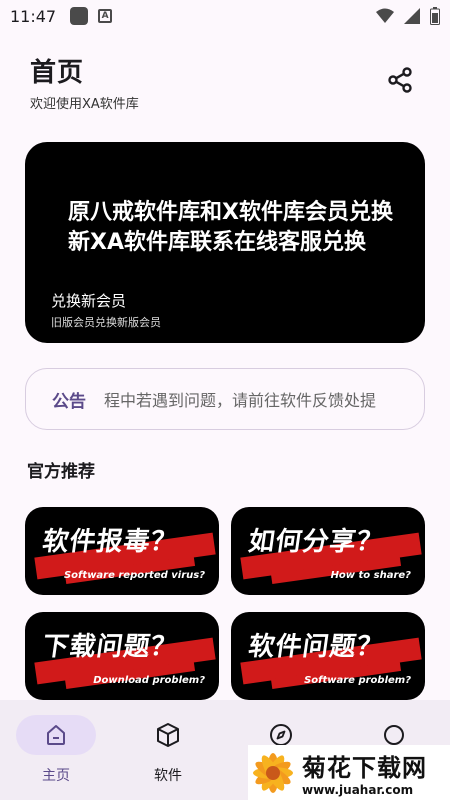  What do you see at coordinates (110, 542) in the screenshot?
I see `card-title: 软件报毒？` at bounding box center [110, 542].